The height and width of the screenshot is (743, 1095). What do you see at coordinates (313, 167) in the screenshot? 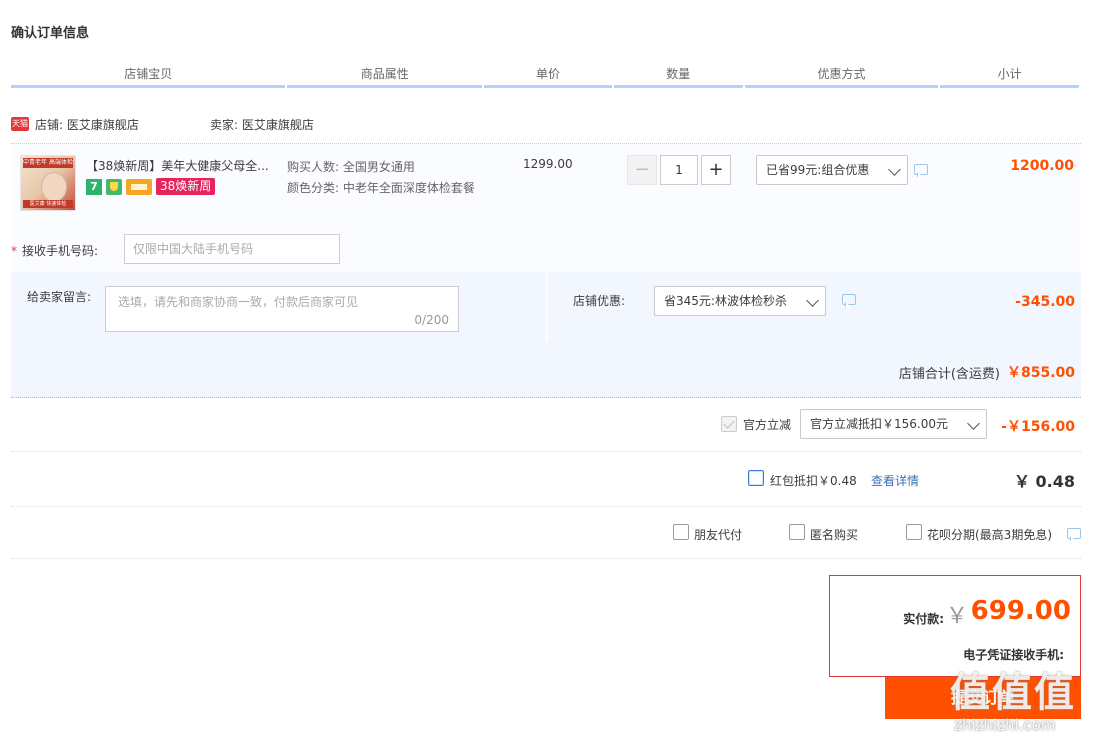
I see `attr-buyer-key: 购买人数:` at bounding box center [313, 167].